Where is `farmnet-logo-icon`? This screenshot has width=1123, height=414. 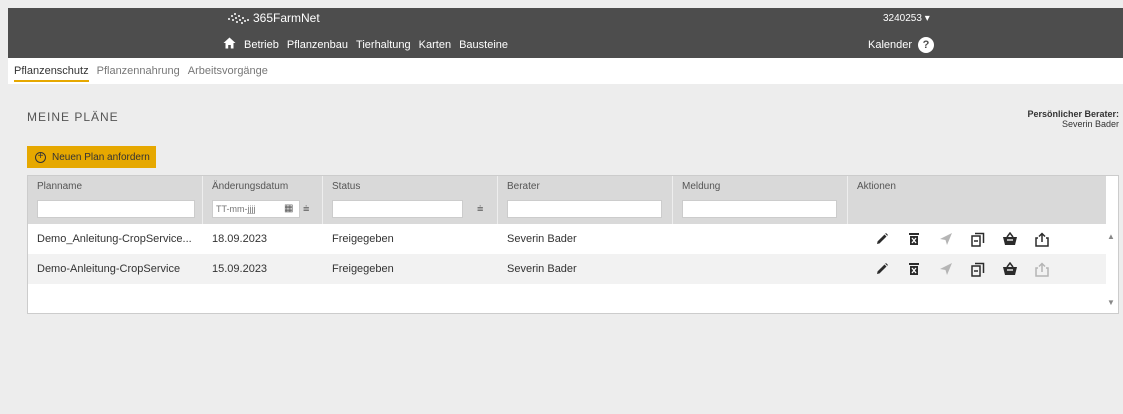 farmnet-logo-icon is located at coordinates (238, 18).